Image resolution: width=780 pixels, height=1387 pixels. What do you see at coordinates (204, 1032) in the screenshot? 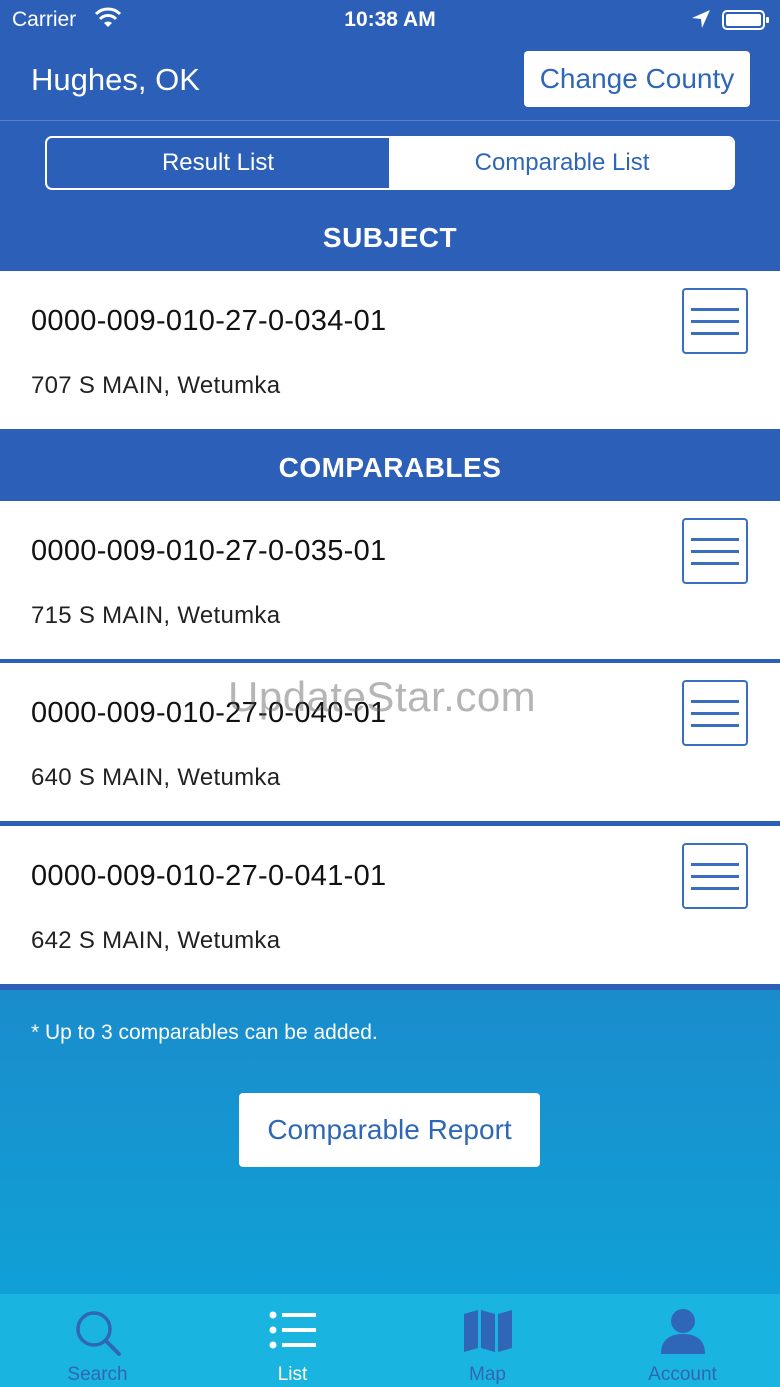
I see `comparables-limit-note: * Up to 3 comparables can be added.` at bounding box center [204, 1032].